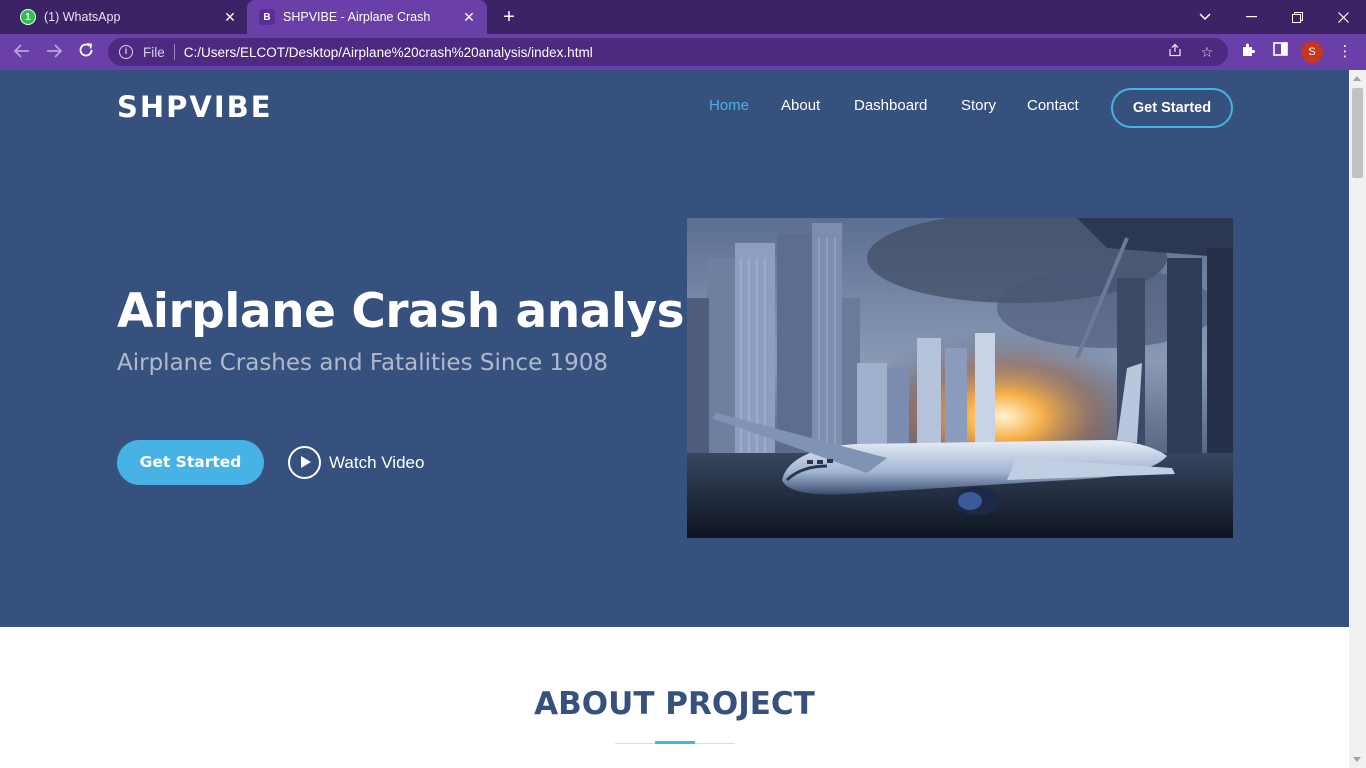  I want to click on share-icon, so click(1175, 52).